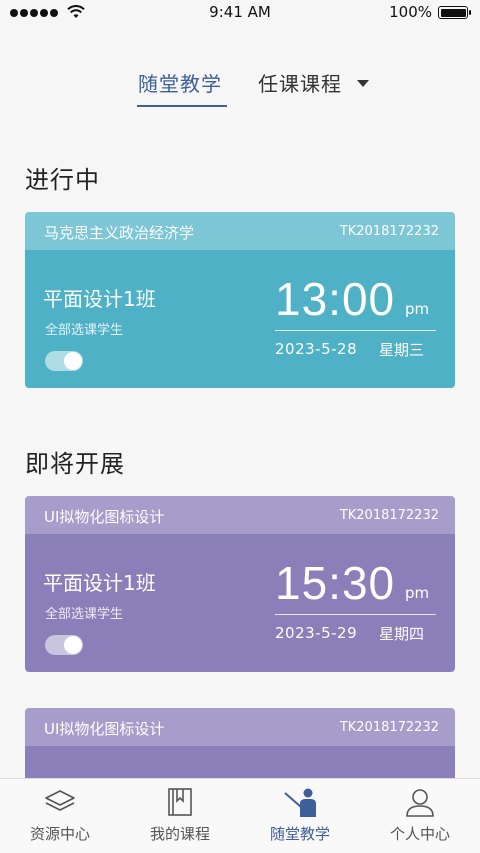 The image size is (480, 853). Describe the element at coordinates (240, 603) in the screenshot. I see `card-body: 平面设计1班 全部选课学生 15:30 pm 2023-5-29 星期四` at that location.